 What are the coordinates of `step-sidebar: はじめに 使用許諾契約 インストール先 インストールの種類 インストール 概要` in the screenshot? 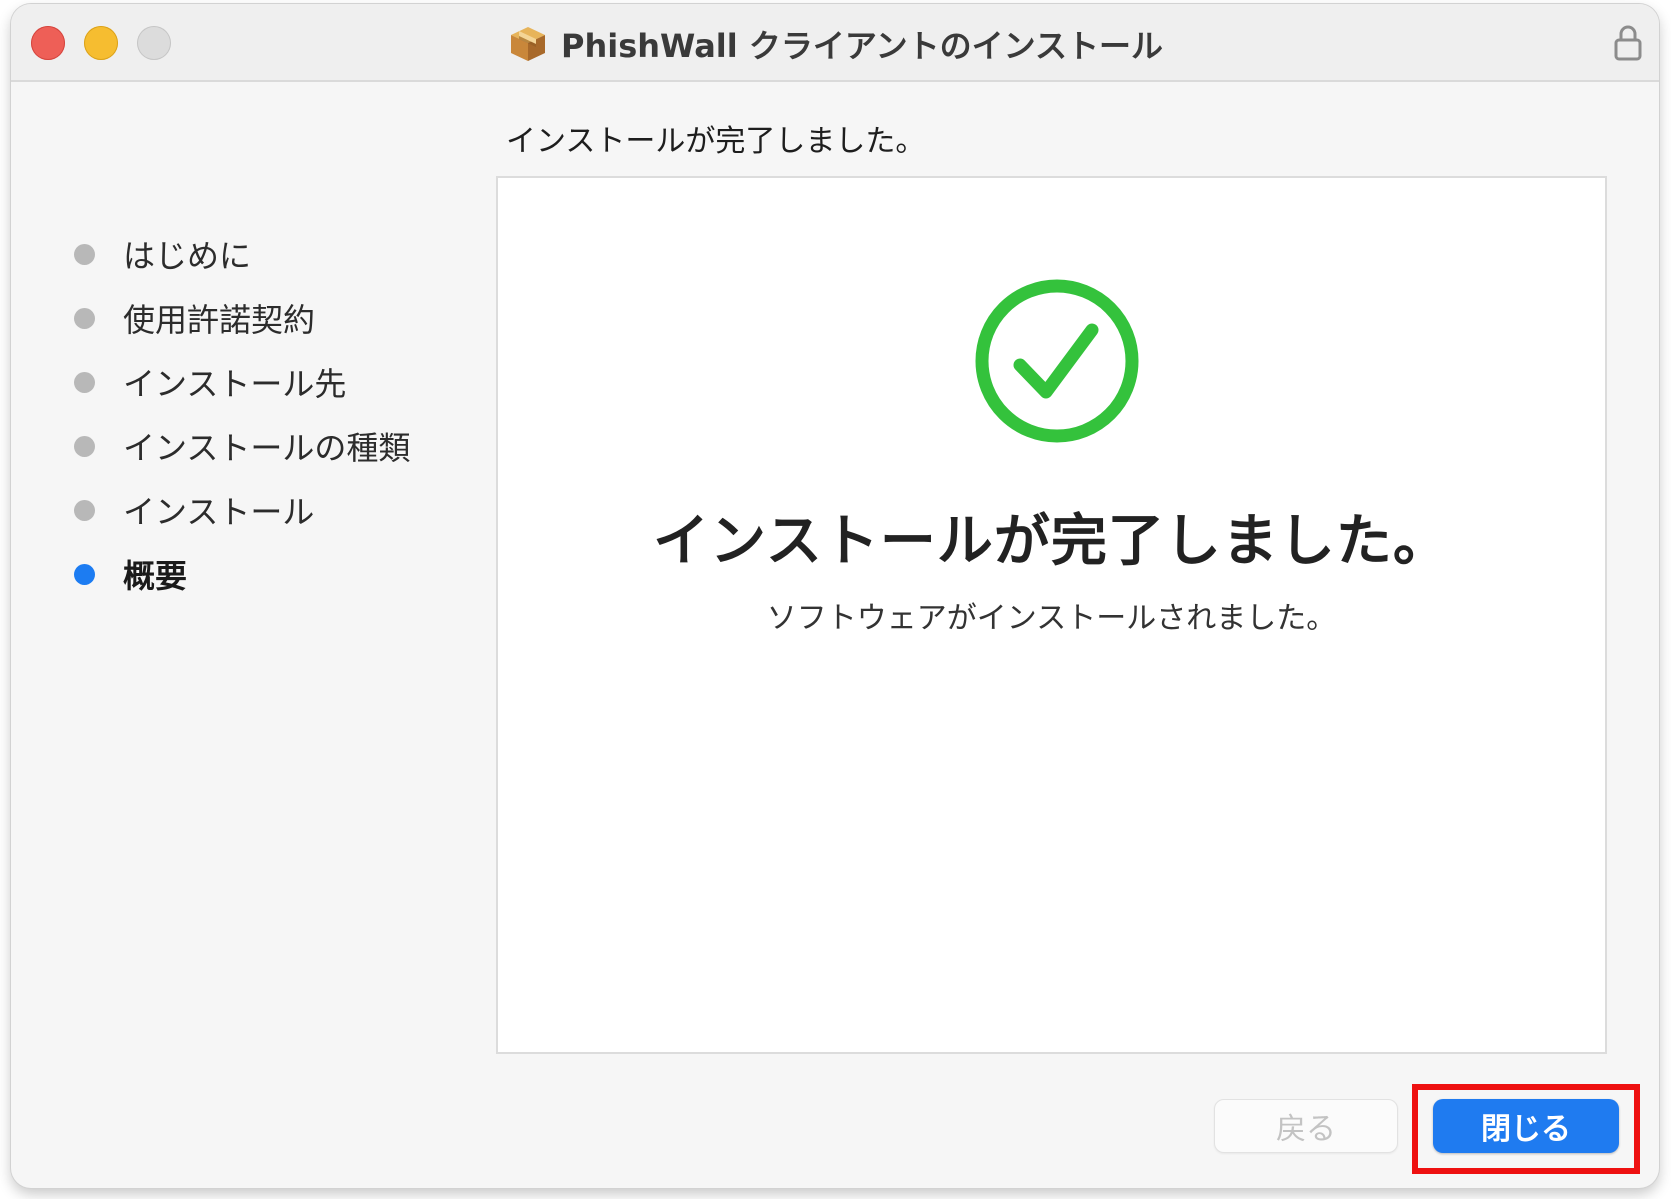 It's located at (235, 414).